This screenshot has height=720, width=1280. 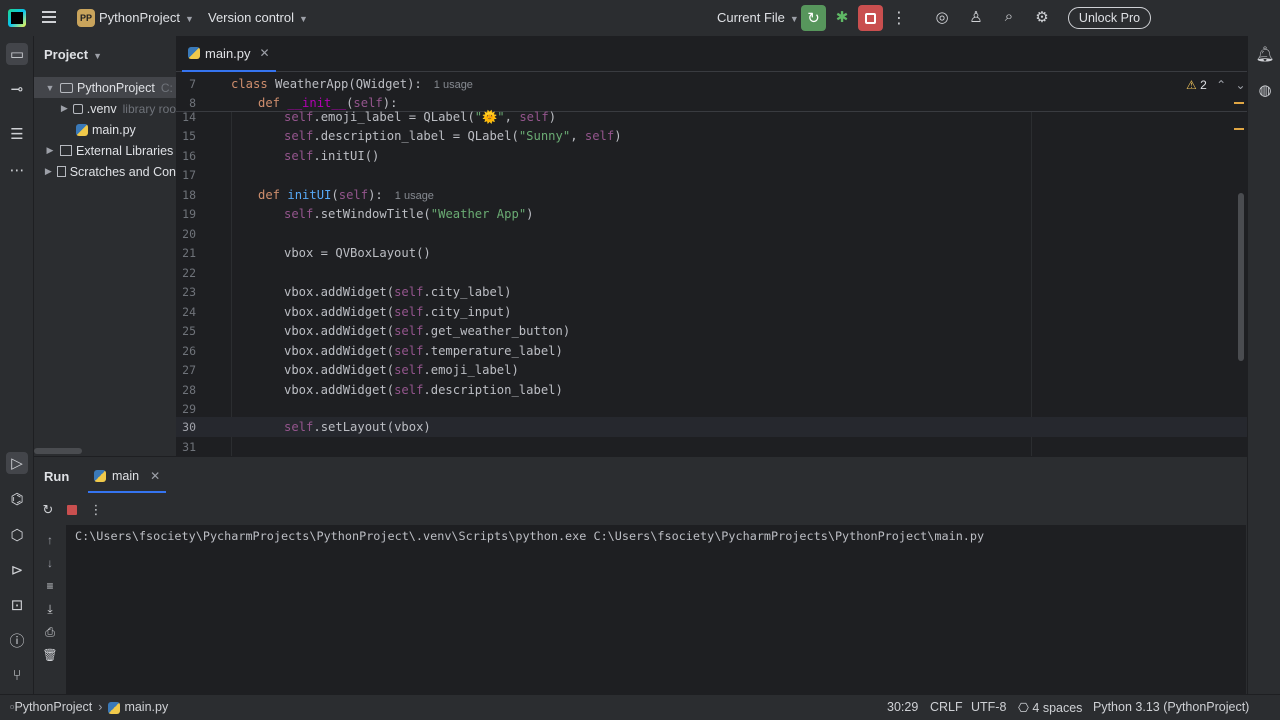 I want to click on soft-wrap-icon: ≡, so click(x=50, y=587).